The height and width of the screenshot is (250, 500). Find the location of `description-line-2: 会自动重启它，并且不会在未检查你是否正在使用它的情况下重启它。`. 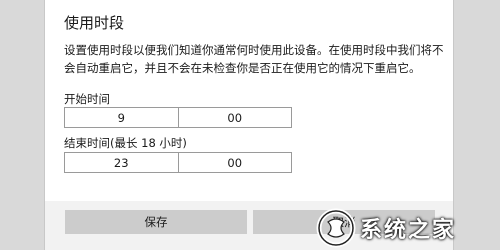

description-line-2: 会自动重启它，并且不会在未检查你是否正在使用它的情况下重启它。 is located at coordinates (242, 68).